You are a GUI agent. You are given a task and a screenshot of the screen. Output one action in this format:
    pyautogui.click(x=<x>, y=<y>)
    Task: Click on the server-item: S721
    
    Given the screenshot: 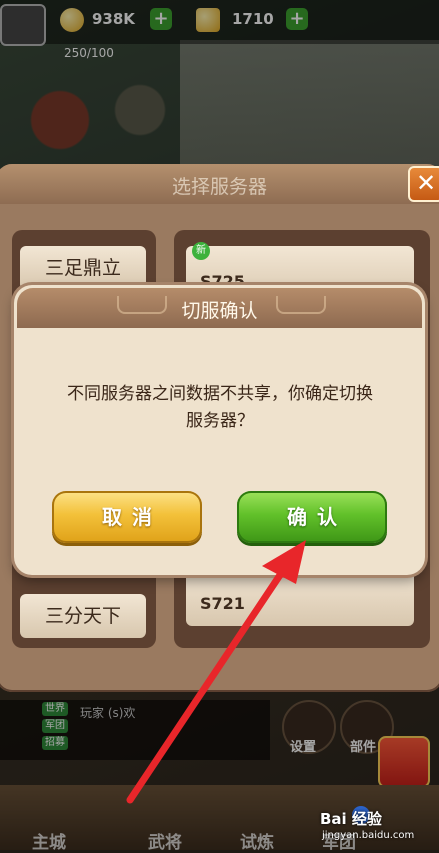 What is the action you would take?
    pyautogui.click(x=300, y=597)
    